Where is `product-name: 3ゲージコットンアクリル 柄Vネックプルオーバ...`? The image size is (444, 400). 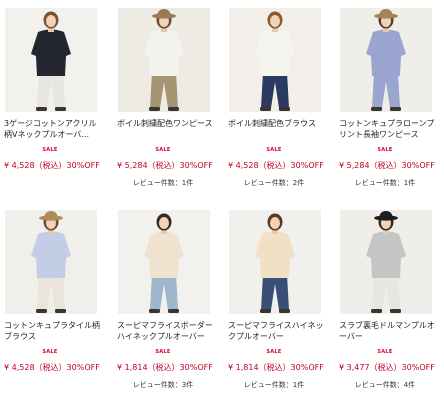 product-name: 3ゲージコットンアクリル 柄Vネックプルオーバ... is located at coordinates (52, 129).